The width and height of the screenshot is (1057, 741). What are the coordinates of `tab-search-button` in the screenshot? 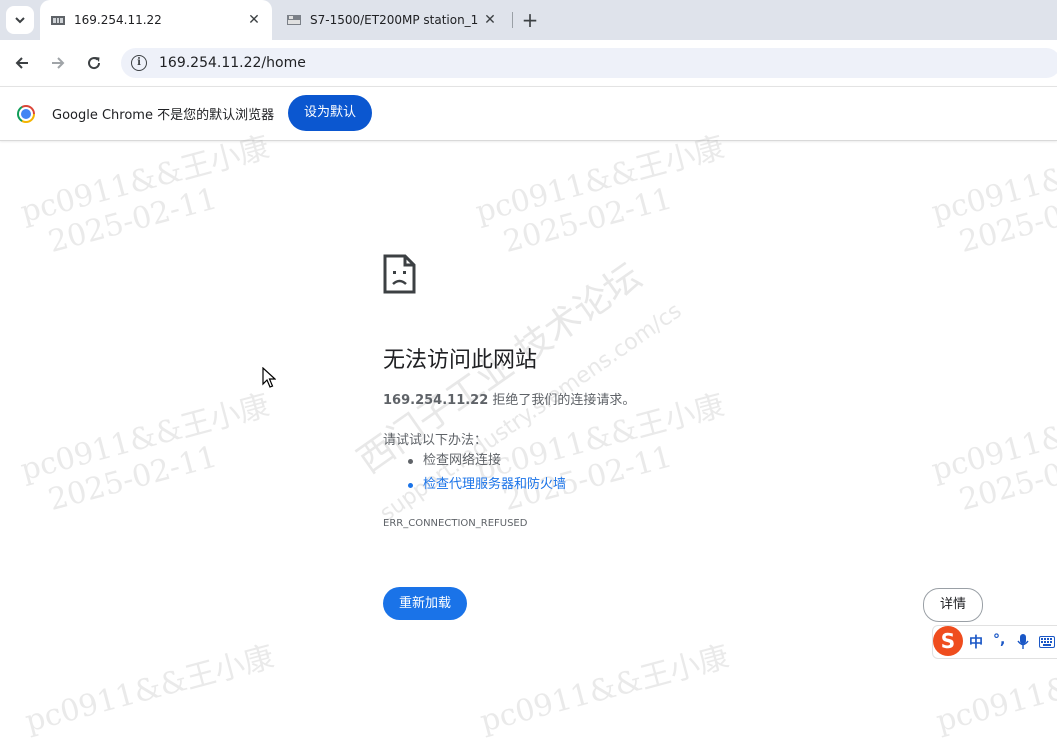 It's located at (20, 20).